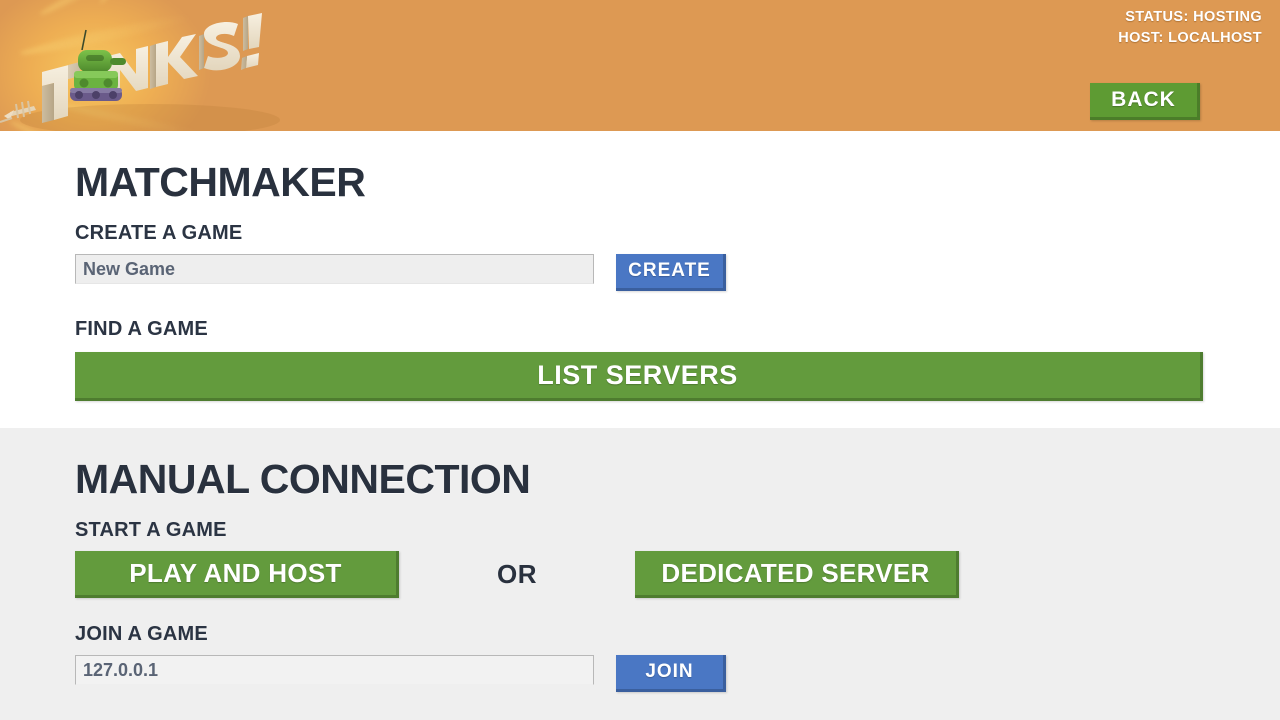 Image resolution: width=1280 pixels, height=720 pixels. Describe the element at coordinates (141, 329) in the screenshot. I see `find-game-label: FIND A GAME` at that location.